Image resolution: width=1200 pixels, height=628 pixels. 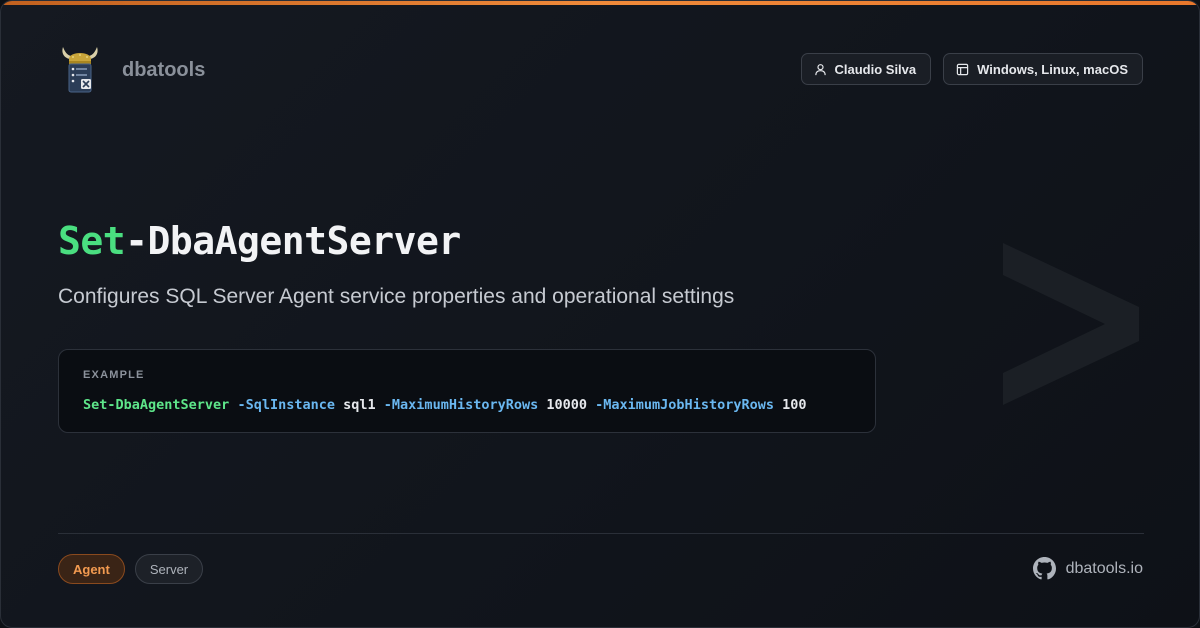 I want to click on code-value: 10000, so click(x=567, y=405).